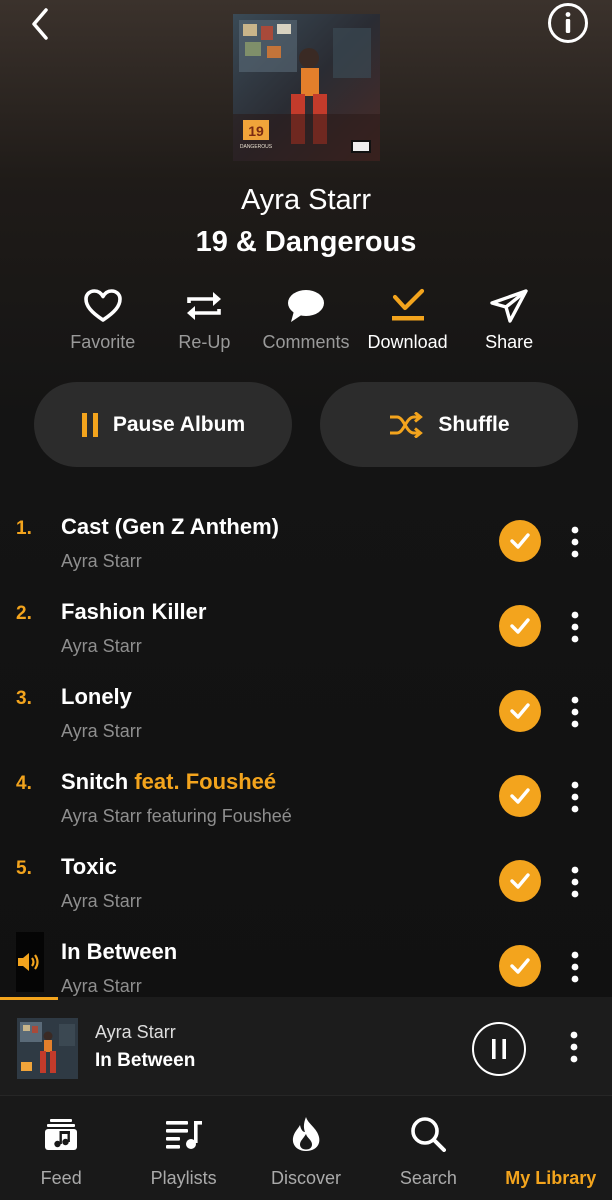 The height and width of the screenshot is (1200, 612). I want to click on playback-progress-bar, so click(29, 998).